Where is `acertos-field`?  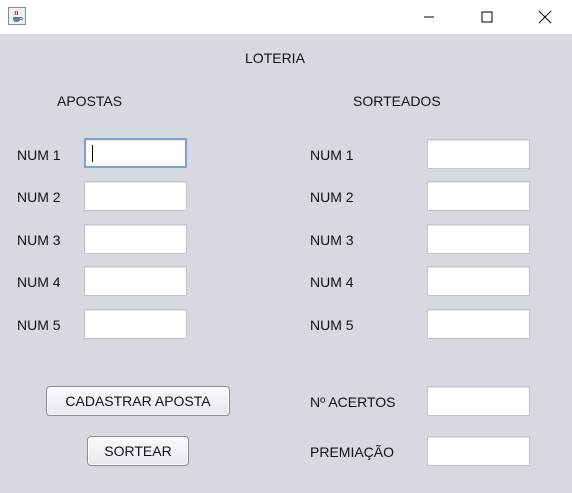
acertos-field is located at coordinates (478, 401).